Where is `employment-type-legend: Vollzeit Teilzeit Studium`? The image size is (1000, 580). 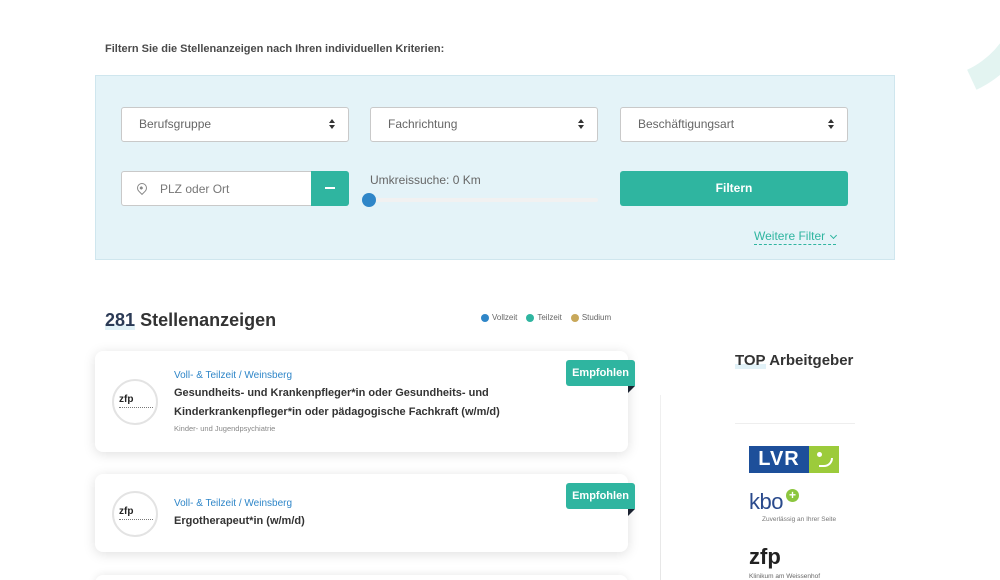 employment-type-legend: Vollzeit Teilzeit Studium is located at coordinates (546, 317).